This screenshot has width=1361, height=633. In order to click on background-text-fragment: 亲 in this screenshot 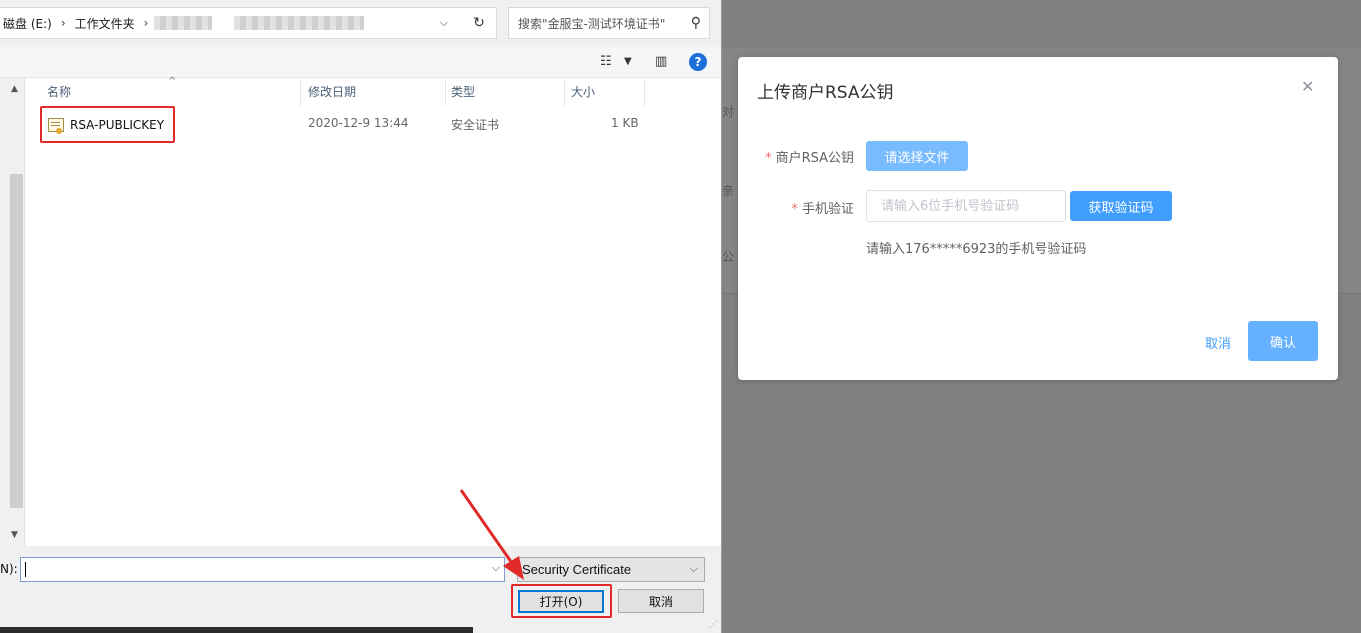, I will do `click(728, 191)`.